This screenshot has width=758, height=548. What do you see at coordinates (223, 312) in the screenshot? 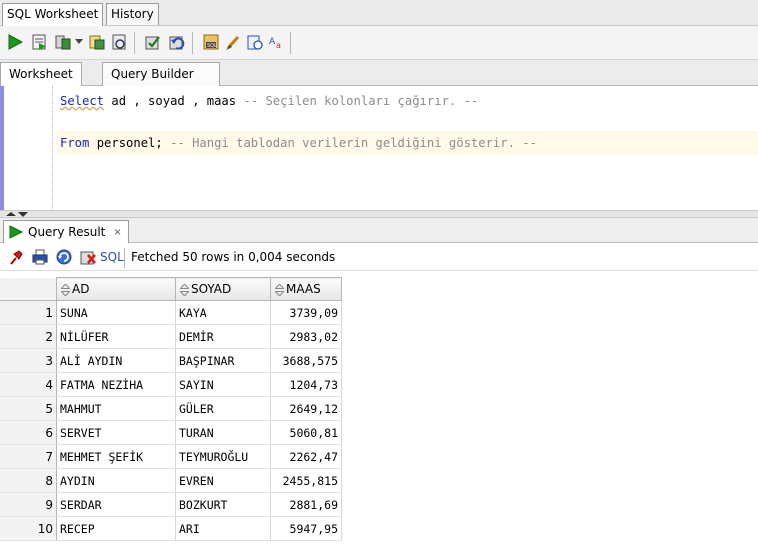
I see `cell-soyad: KAYA` at bounding box center [223, 312].